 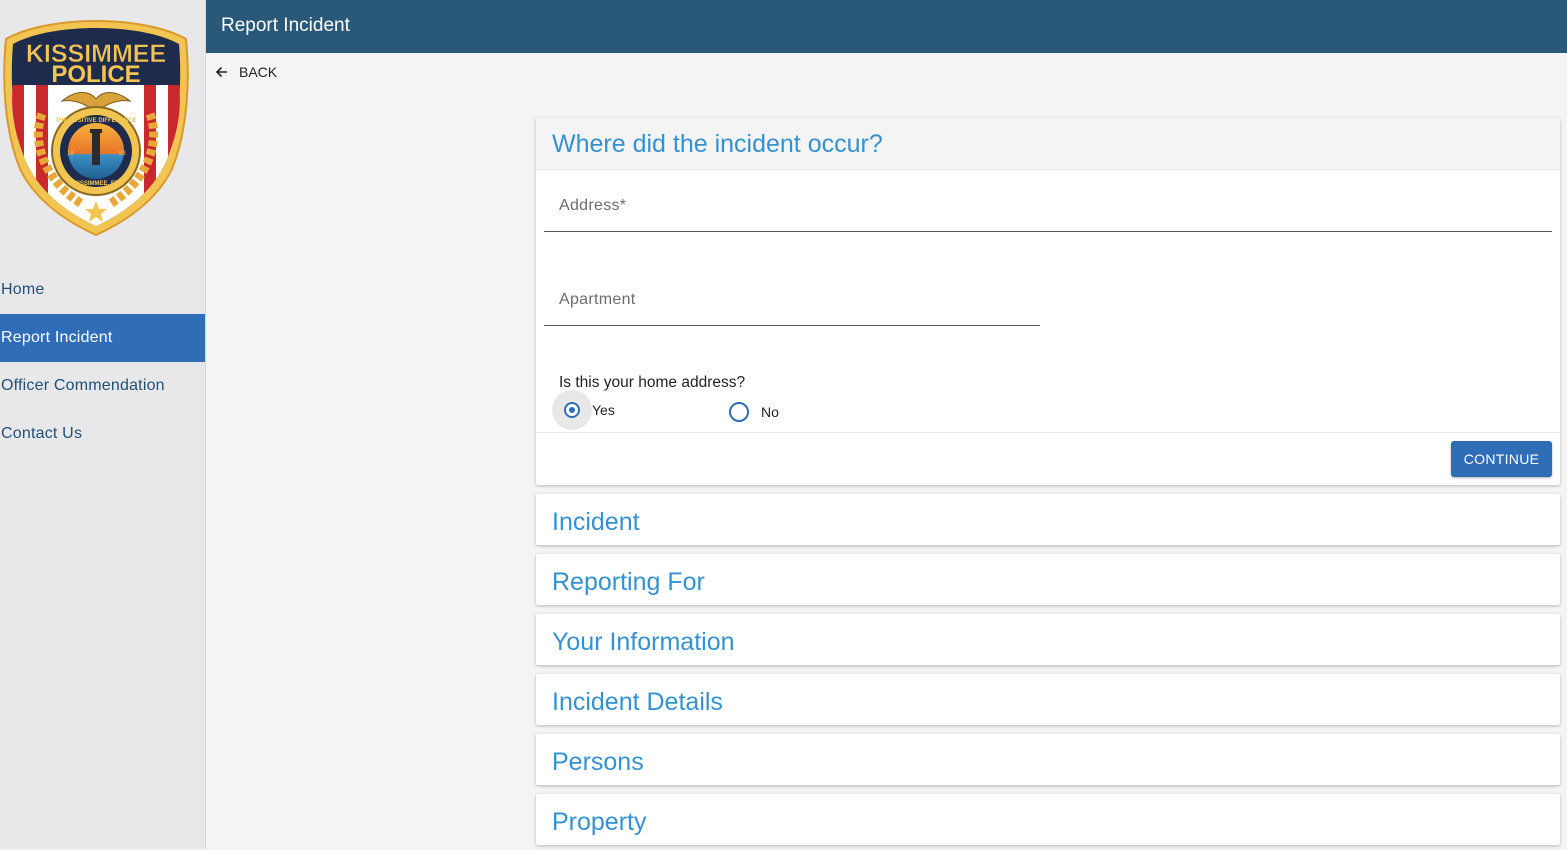 What do you see at coordinates (1048, 201) in the screenshot?
I see `address-field: Address*` at bounding box center [1048, 201].